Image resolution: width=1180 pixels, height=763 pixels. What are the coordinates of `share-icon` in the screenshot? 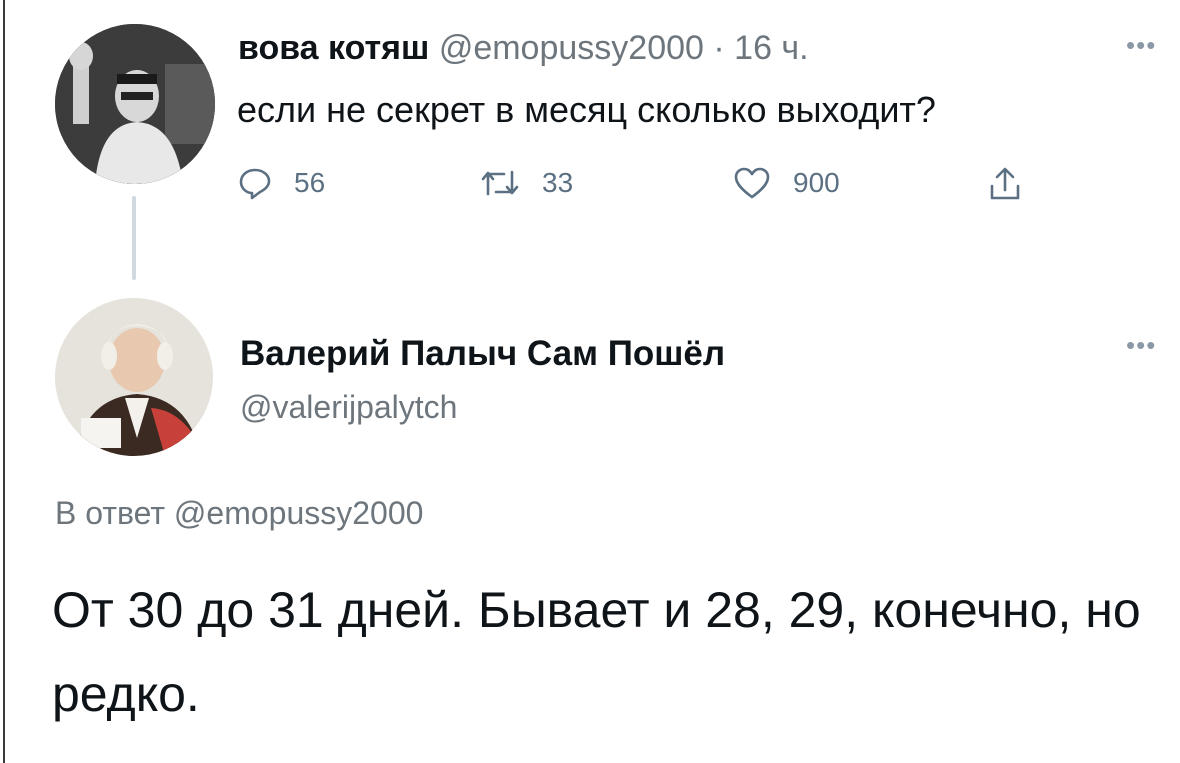 It's located at (1005, 183).